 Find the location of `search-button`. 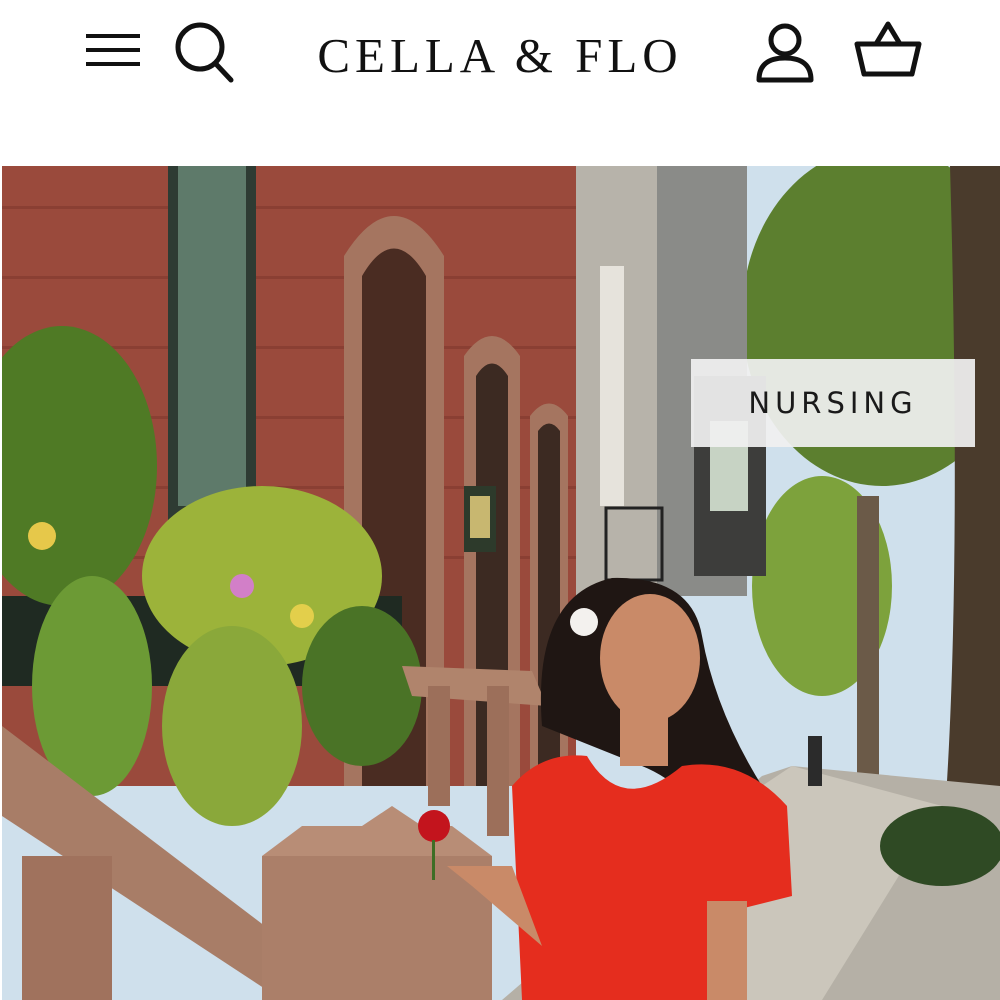

search-button is located at coordinates (203, 51).